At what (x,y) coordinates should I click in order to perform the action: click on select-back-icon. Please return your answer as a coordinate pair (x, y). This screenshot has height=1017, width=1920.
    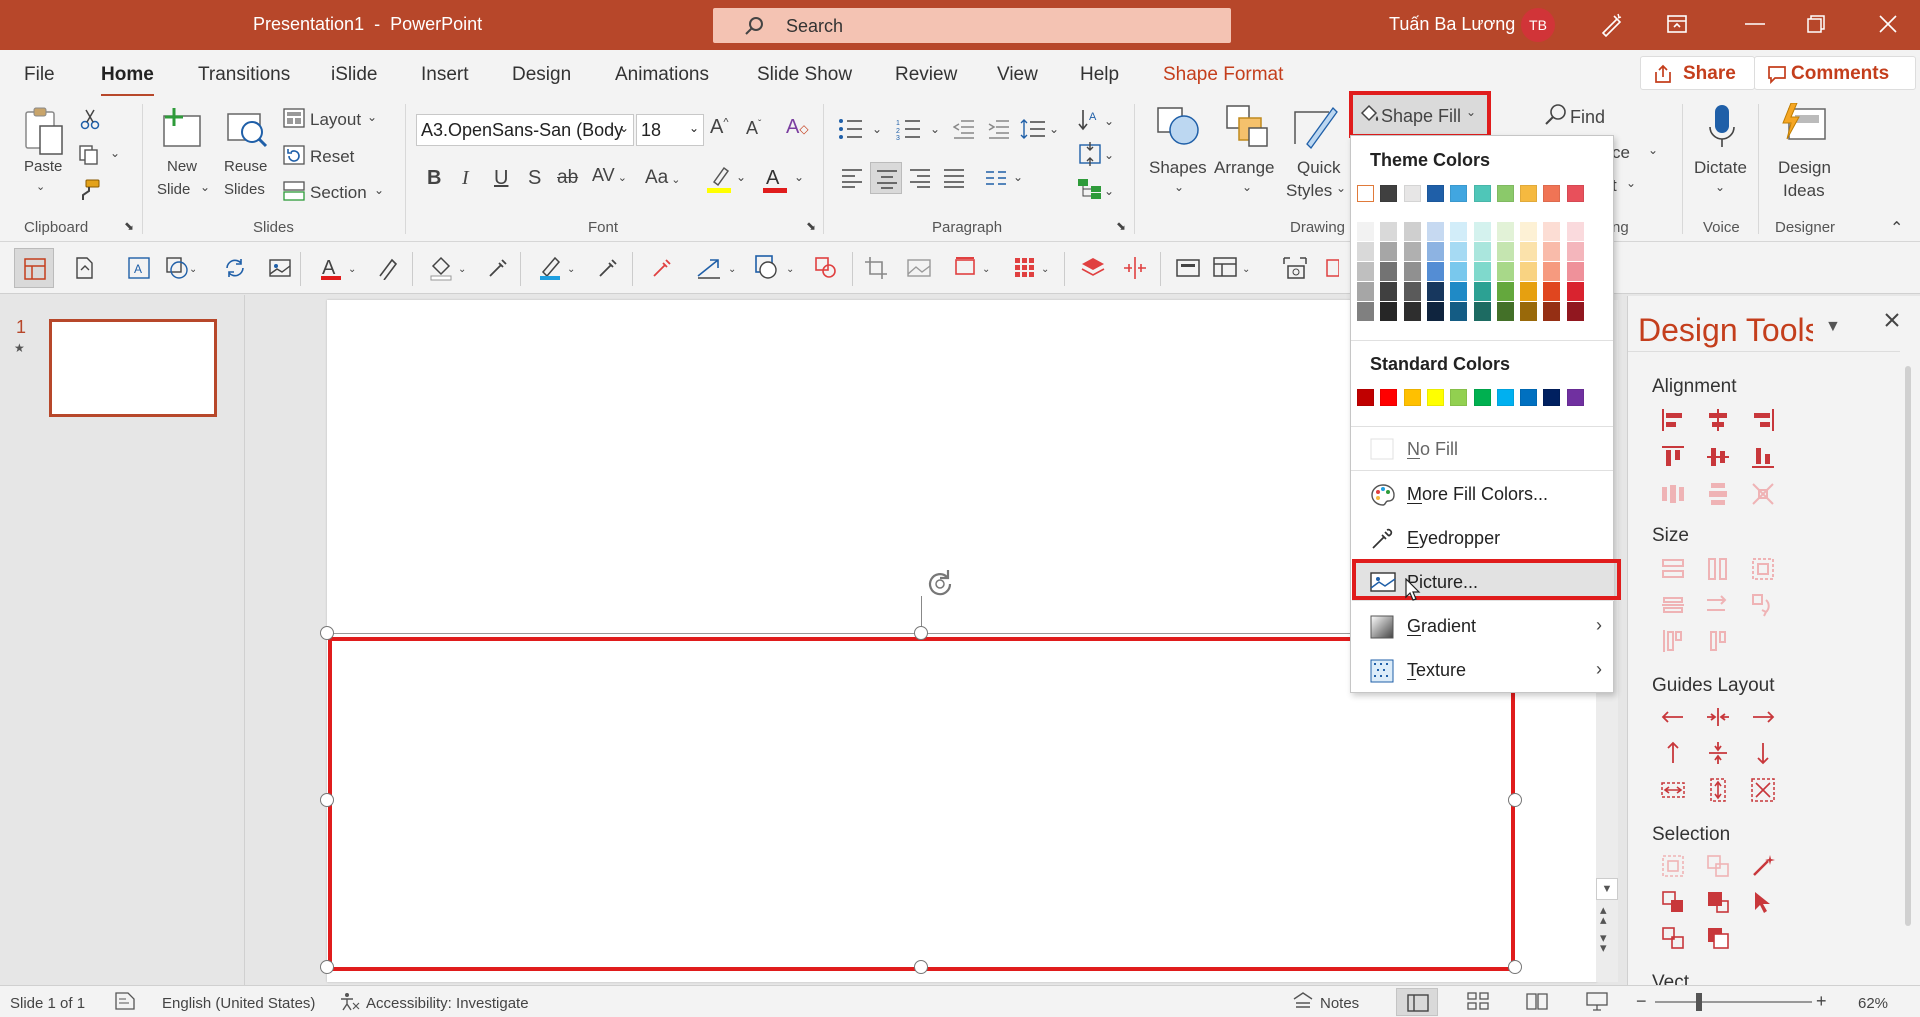
    Looking at the image, I should click on (1718, 938).